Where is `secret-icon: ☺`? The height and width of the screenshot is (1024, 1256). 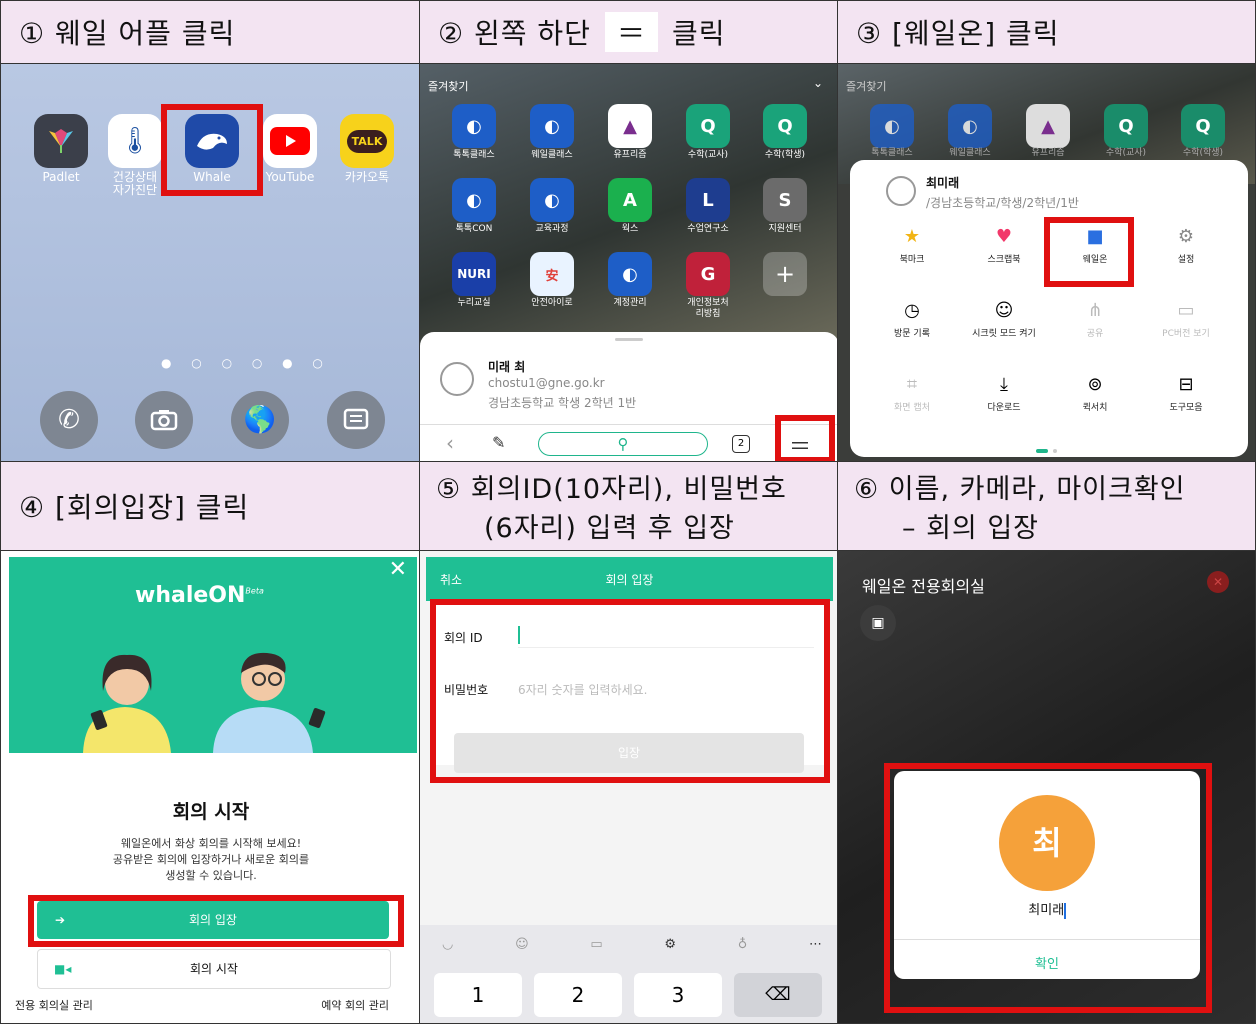
secret-icon: ☺ is located at coordinates (1004, 310).